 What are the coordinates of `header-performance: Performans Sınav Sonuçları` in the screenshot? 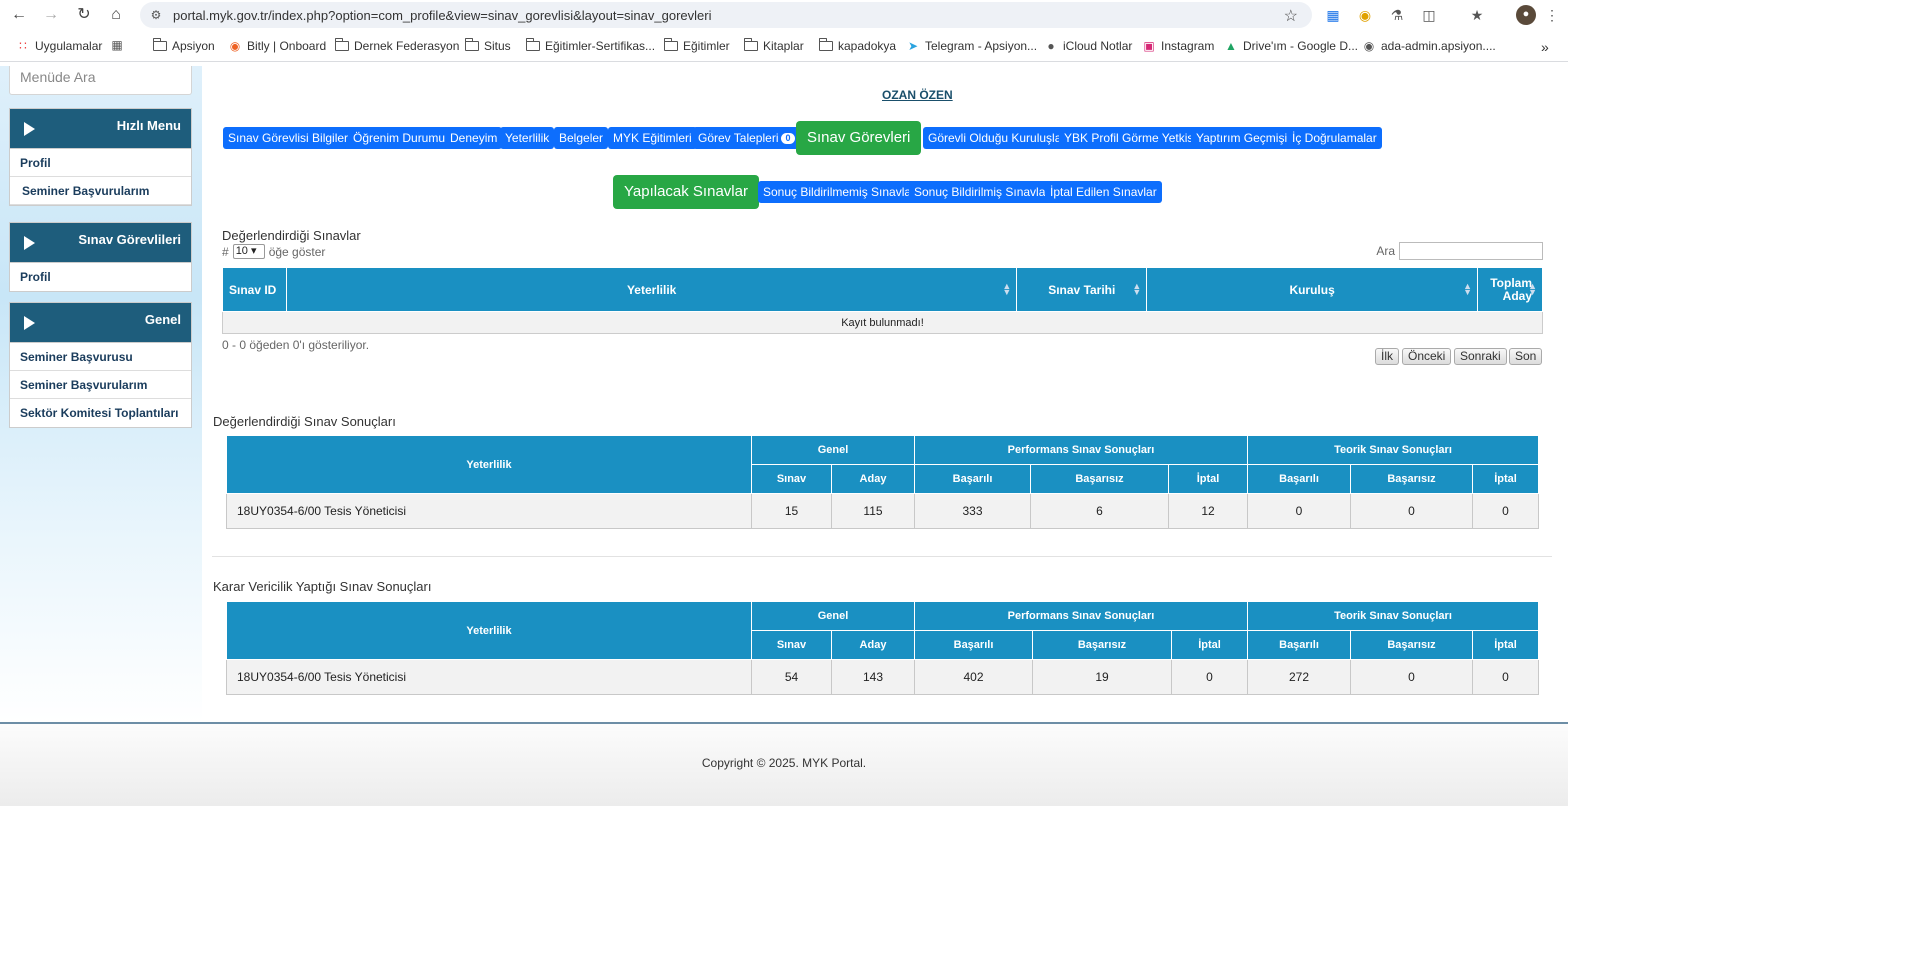 It's located at (1081, 450).